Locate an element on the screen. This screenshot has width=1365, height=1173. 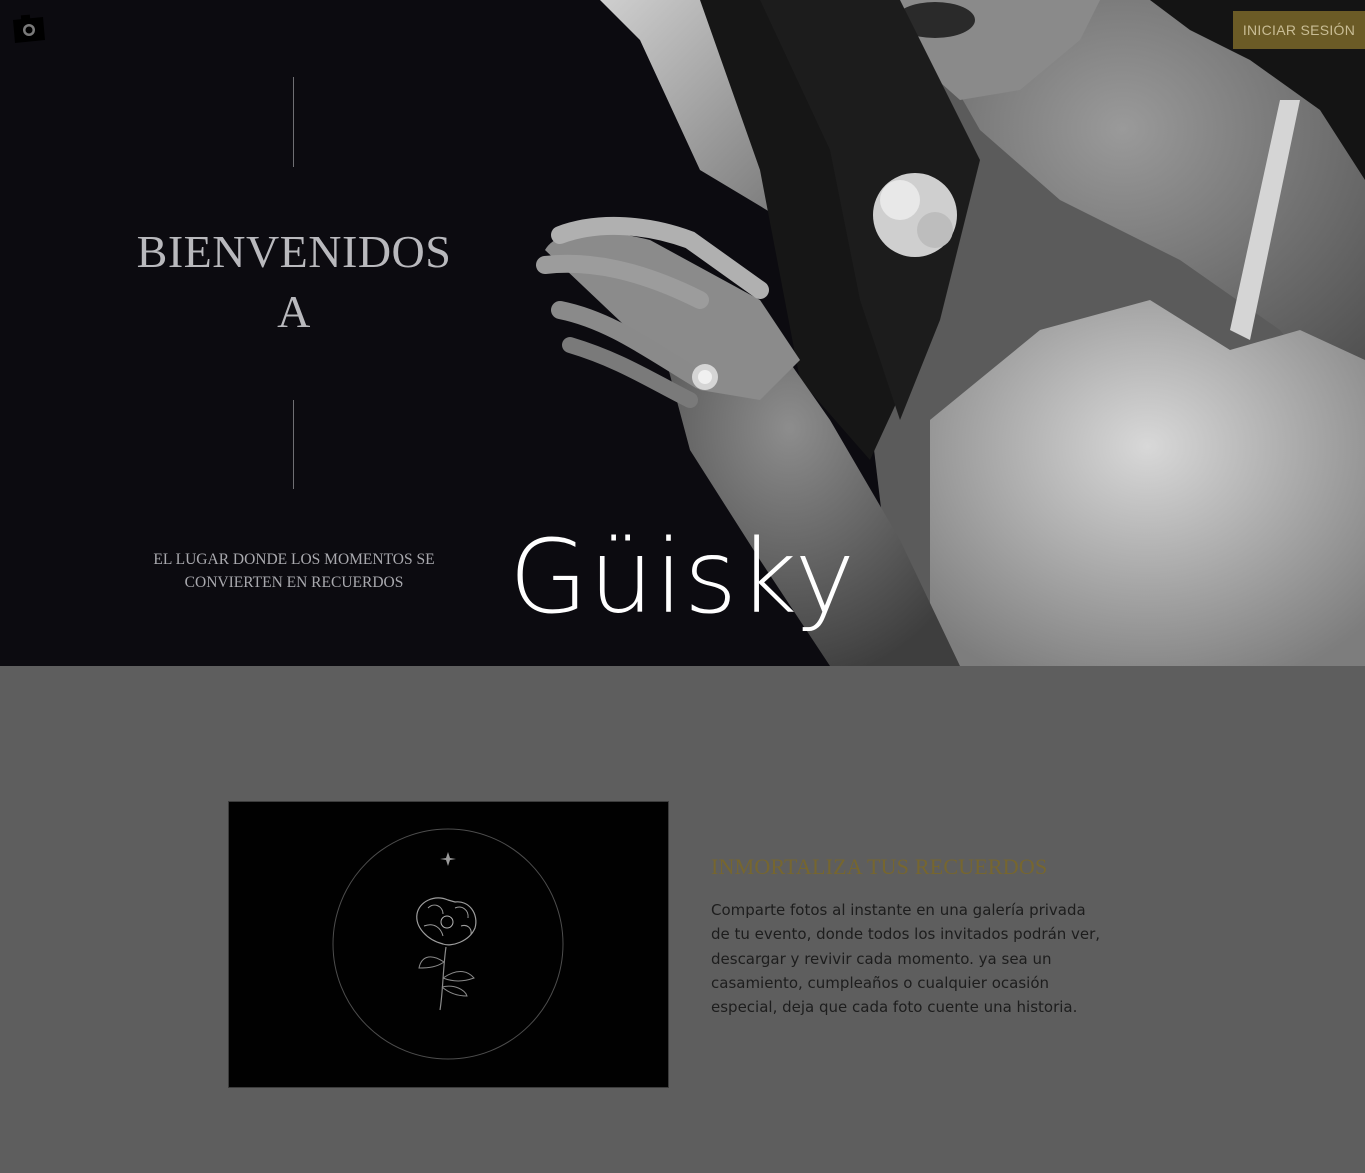
flower-icon is located at coordinates (448, 944).